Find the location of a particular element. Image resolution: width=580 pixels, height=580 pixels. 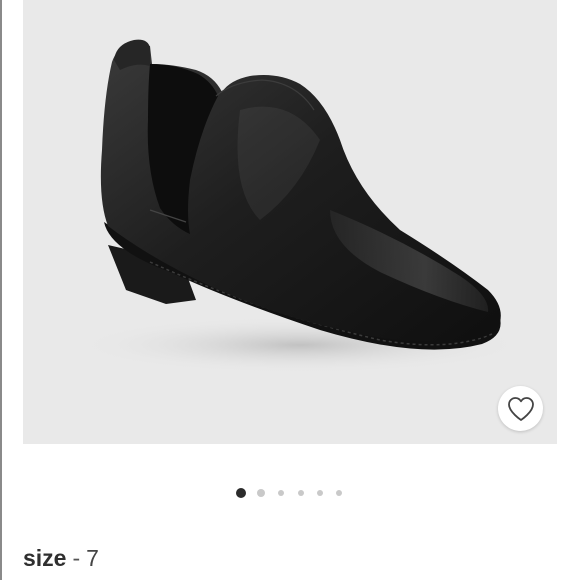

carousel-pagination is located at coordinates (290, 493).